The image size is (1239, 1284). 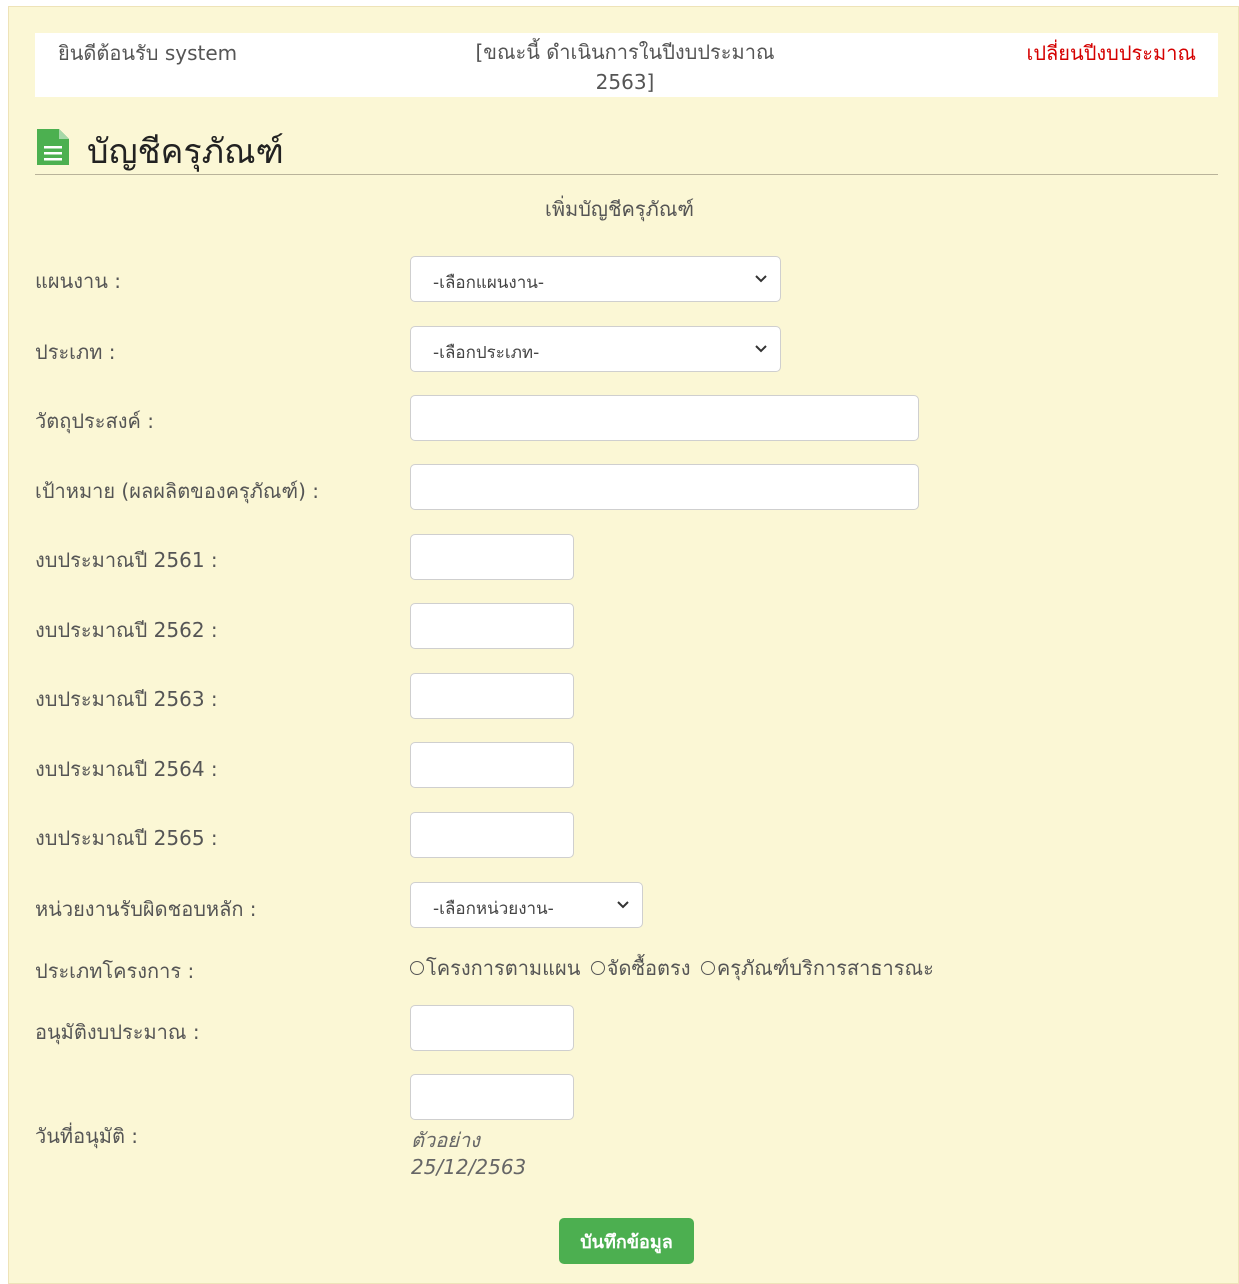 I want to click on radio-planned-project: โครงการตามแผน, so click(x=495, y=968).